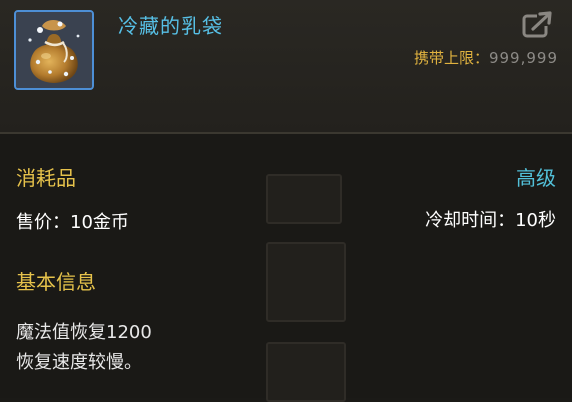  I want to click on share-export-icon, so click(537, 24).